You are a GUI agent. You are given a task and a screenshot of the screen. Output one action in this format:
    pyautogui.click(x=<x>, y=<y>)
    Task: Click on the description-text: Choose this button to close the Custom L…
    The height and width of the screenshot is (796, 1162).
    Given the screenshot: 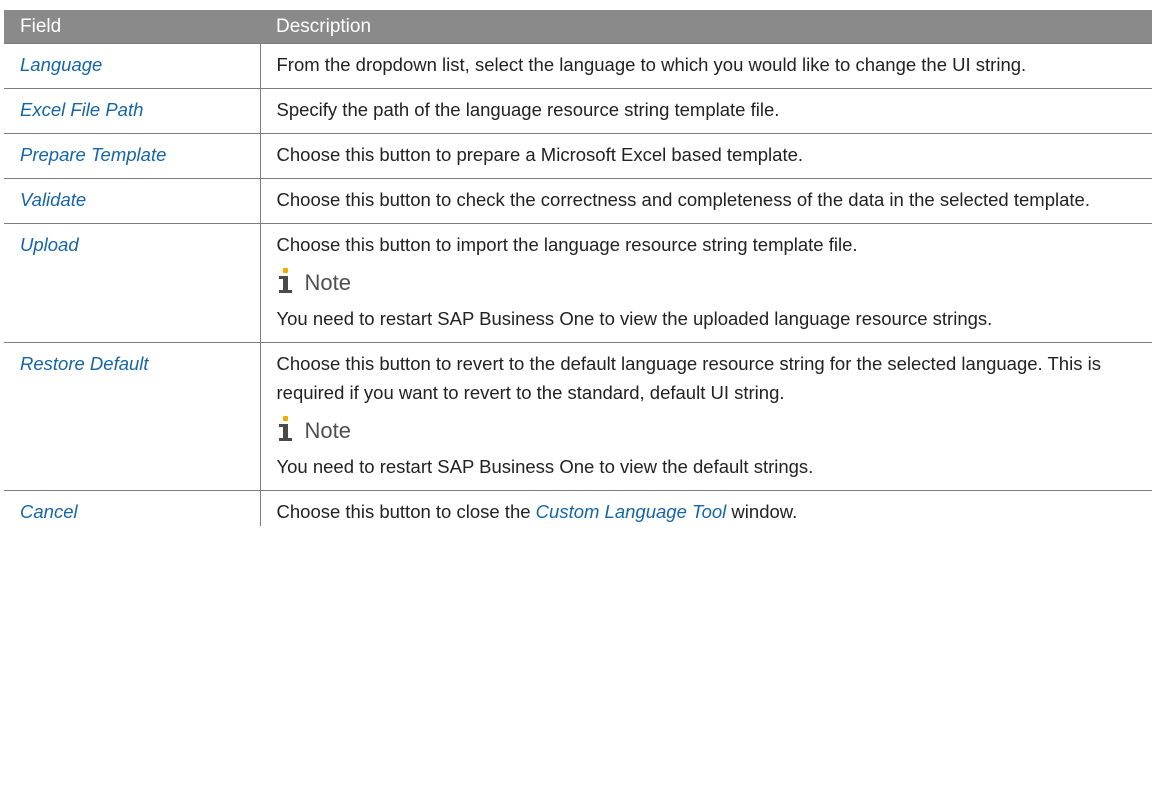 What is the action you would take?
    pyautogui.click(x=707, y=511)
    